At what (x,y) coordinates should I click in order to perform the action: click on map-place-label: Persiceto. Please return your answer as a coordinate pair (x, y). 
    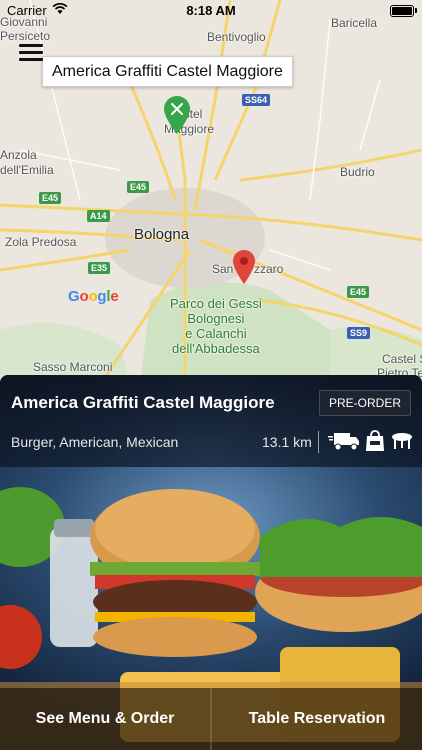
    Looking at the image, I should click on (25, 36).